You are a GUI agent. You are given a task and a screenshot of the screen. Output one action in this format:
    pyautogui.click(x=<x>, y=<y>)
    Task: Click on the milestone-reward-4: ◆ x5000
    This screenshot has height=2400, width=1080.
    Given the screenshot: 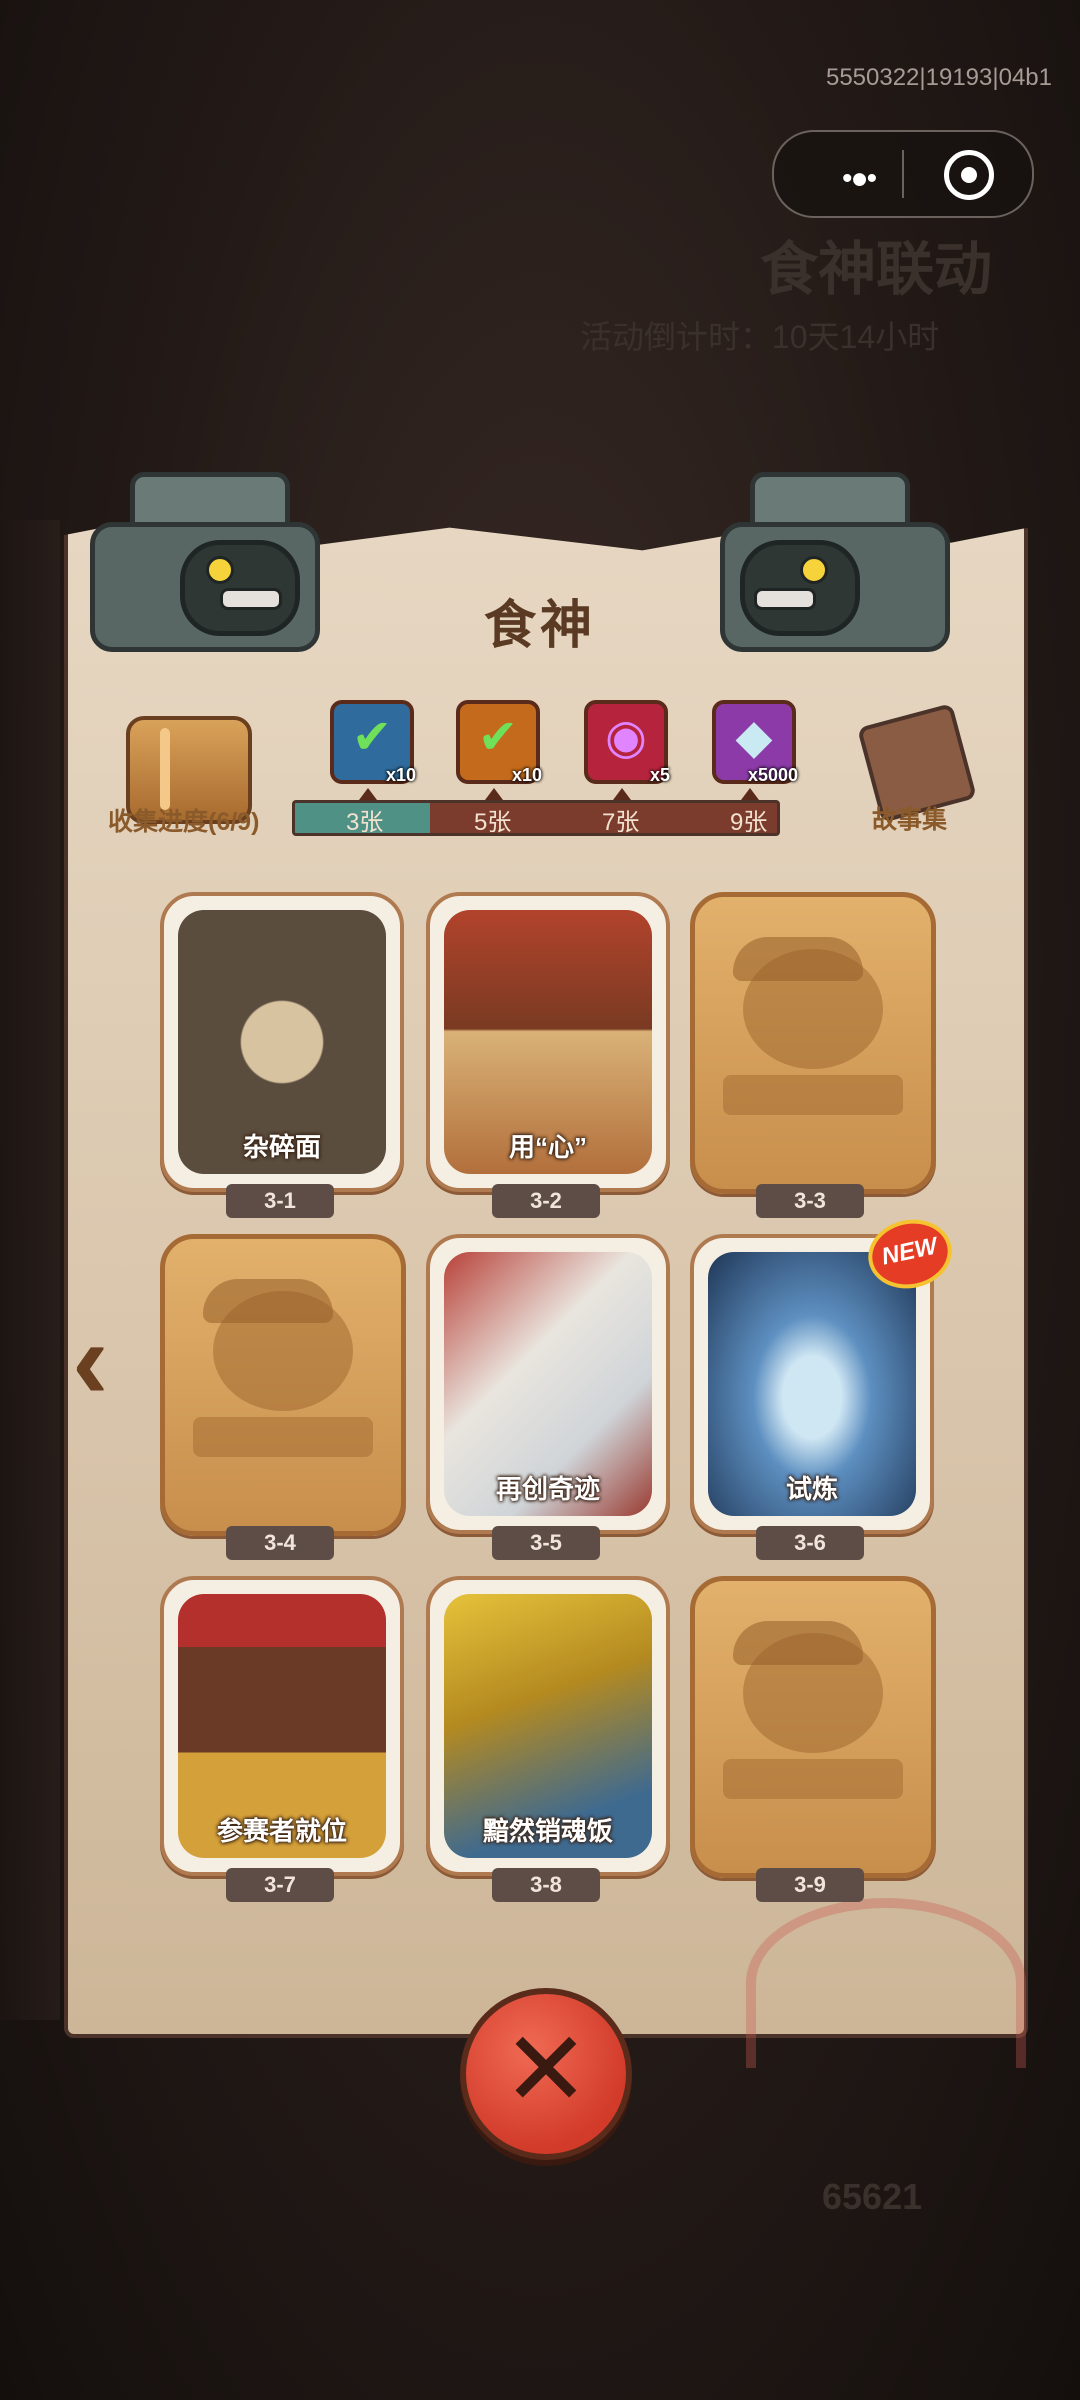 What is the action you would take?
    pyautogui.click(x=755, y=742)
    